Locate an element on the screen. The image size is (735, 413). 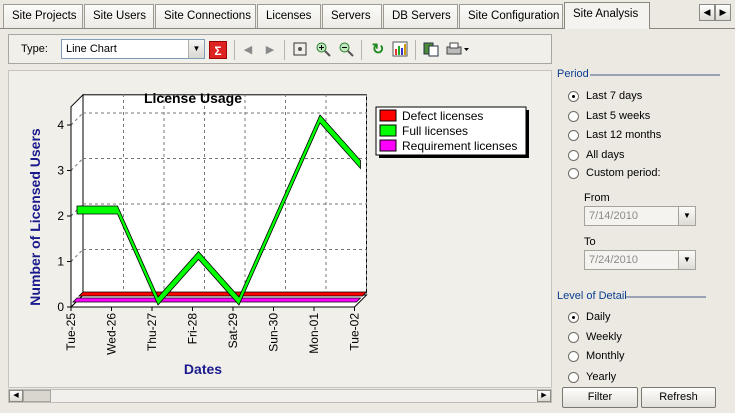
chart-toolbar: Type: Line Chart ▼ Σ ◀ ▶ ↻ is located at coordinates (280, 49).